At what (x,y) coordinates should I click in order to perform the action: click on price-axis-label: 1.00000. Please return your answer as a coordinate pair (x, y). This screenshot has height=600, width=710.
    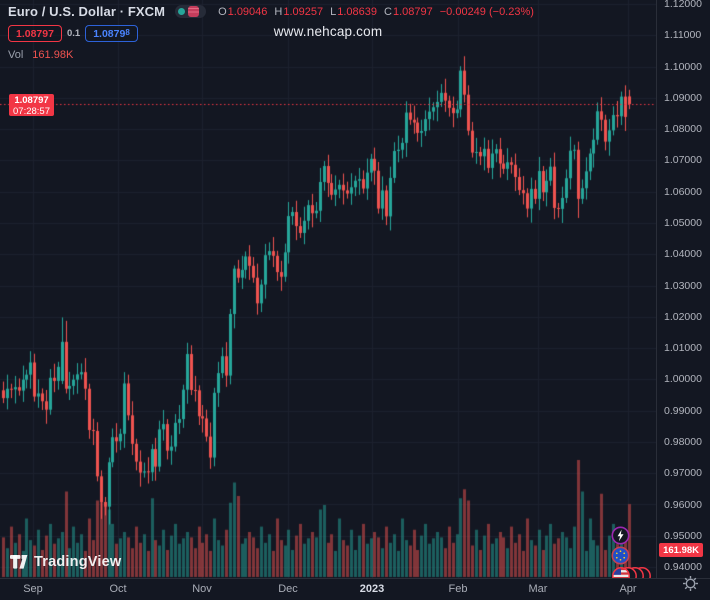
    Looking at the image, I should click on (683, 379).